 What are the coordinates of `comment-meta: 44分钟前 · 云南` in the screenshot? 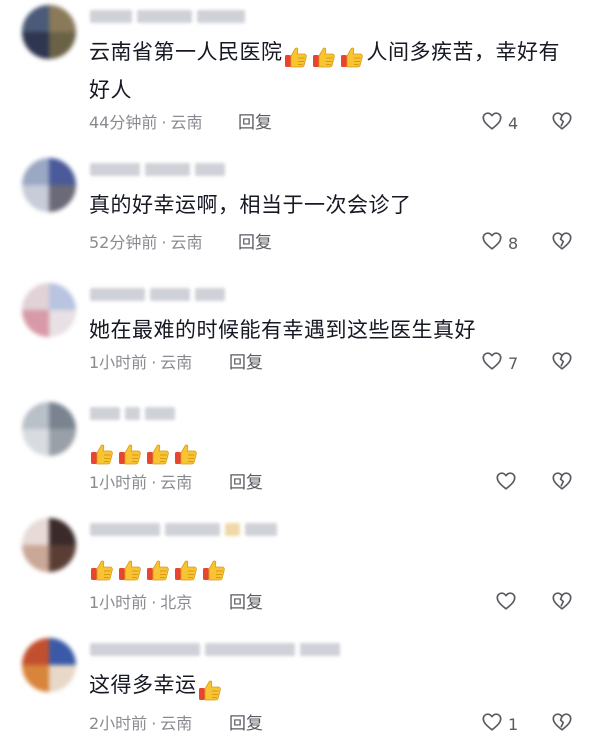 It's located at (146, 122).